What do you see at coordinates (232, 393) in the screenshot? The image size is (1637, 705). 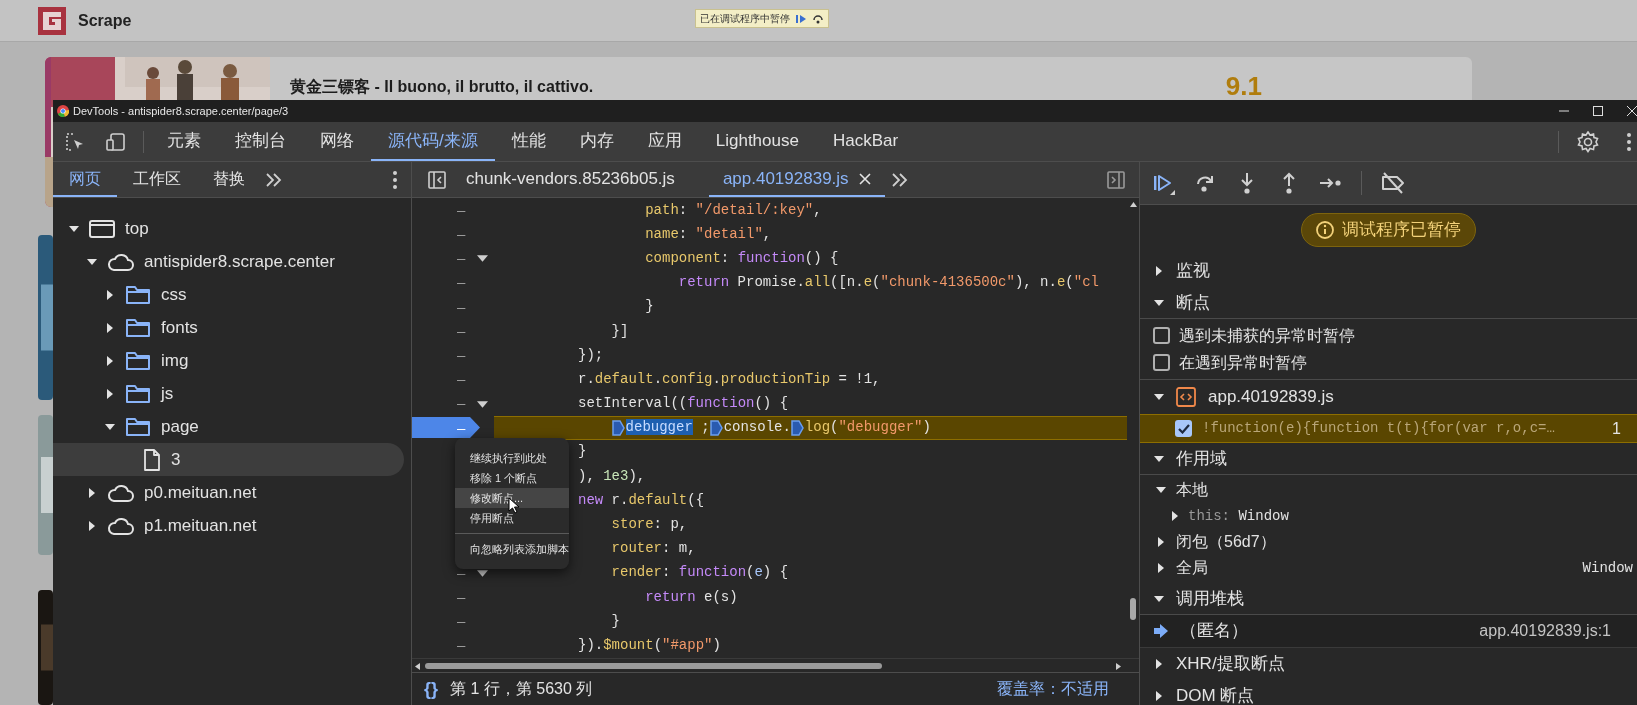 I see `tree-item: js` at bounding box center [232, 393].